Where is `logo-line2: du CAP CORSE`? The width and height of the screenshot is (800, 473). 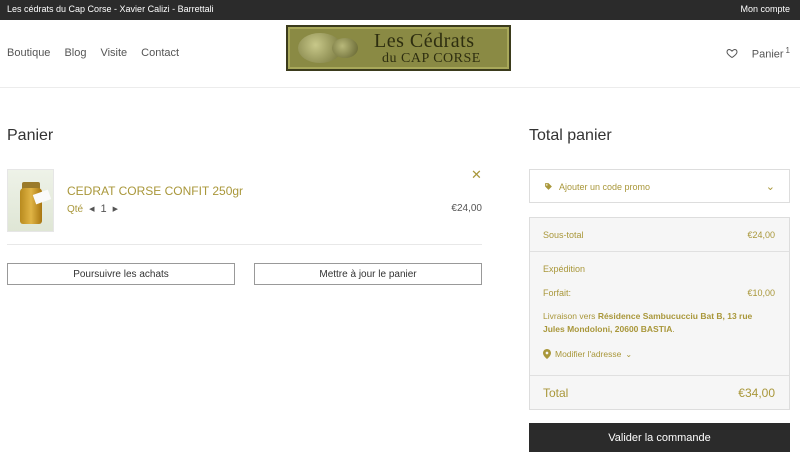
logo-line2: du CAP CORSE is located at coordinates (431, 58).